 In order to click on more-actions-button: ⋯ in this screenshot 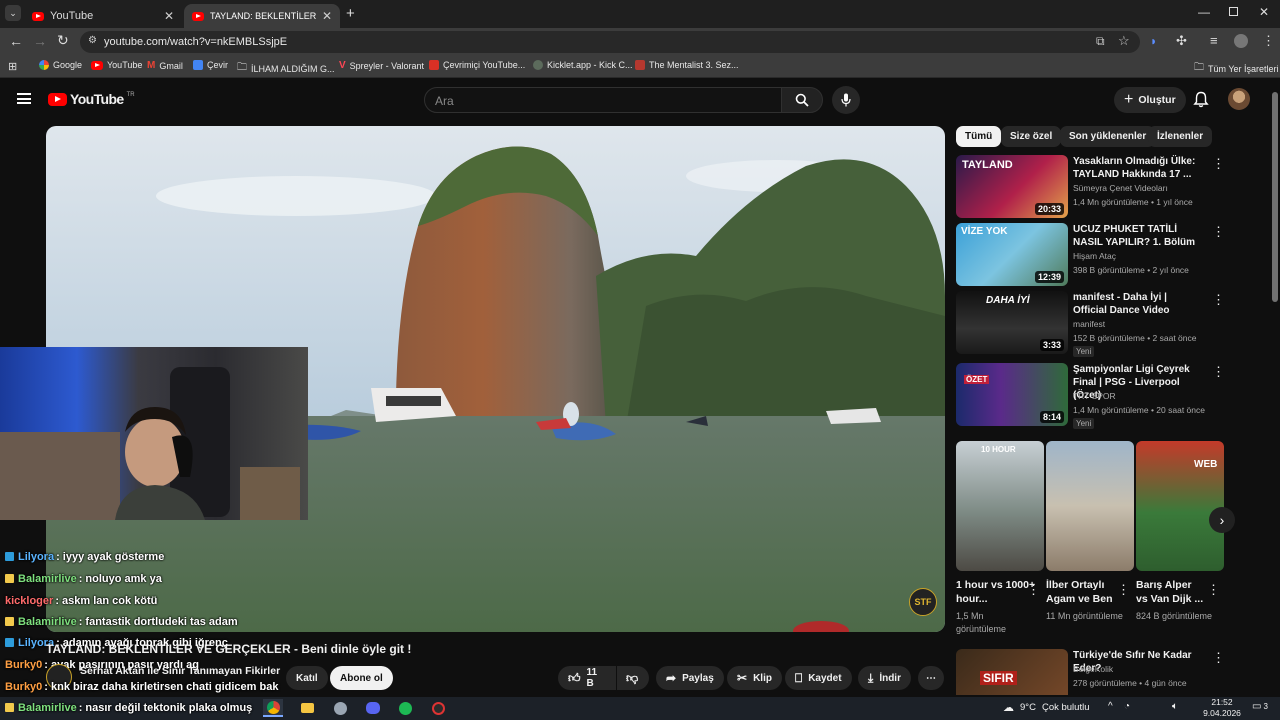, I will do `click(931, 678)`.